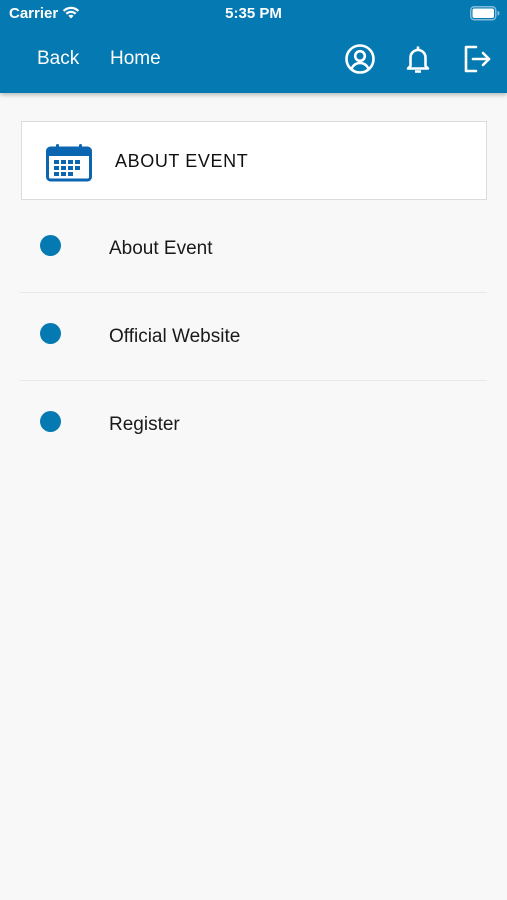 Image resolution: width=507 pixels, height=900 pixels. I want to click on app-bar: Carrier 5:35 PM Back Home, so click(253, 46).